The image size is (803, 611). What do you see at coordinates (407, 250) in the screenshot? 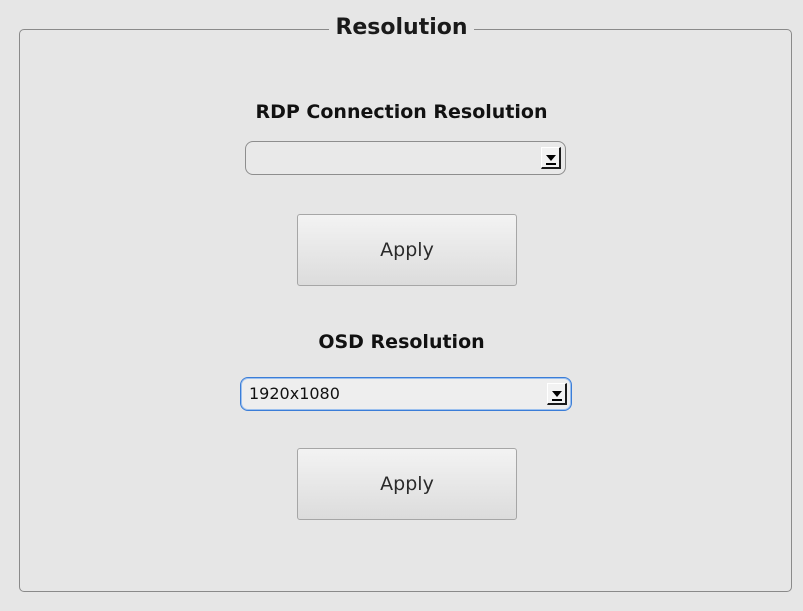
I see `rdp-apply-button: Apply` at bounding box center [407, 250].